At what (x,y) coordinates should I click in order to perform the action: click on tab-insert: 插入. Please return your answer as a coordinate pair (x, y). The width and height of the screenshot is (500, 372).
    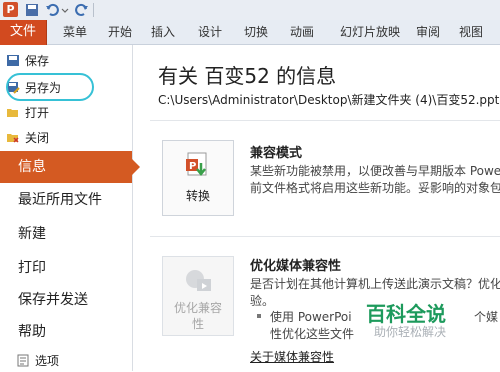
    Looking at the image, I should click on (163, 32).